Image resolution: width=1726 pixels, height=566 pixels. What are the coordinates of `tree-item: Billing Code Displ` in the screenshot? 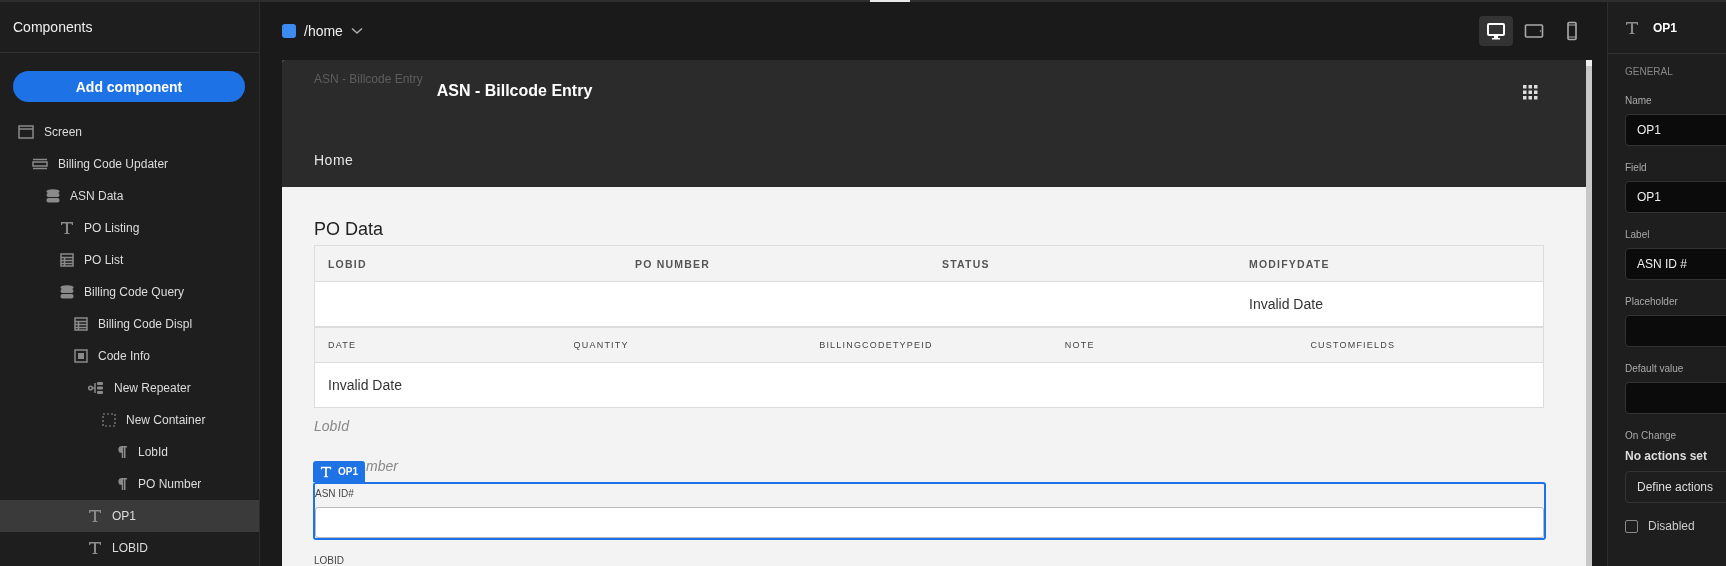 It's located at (129, 324).